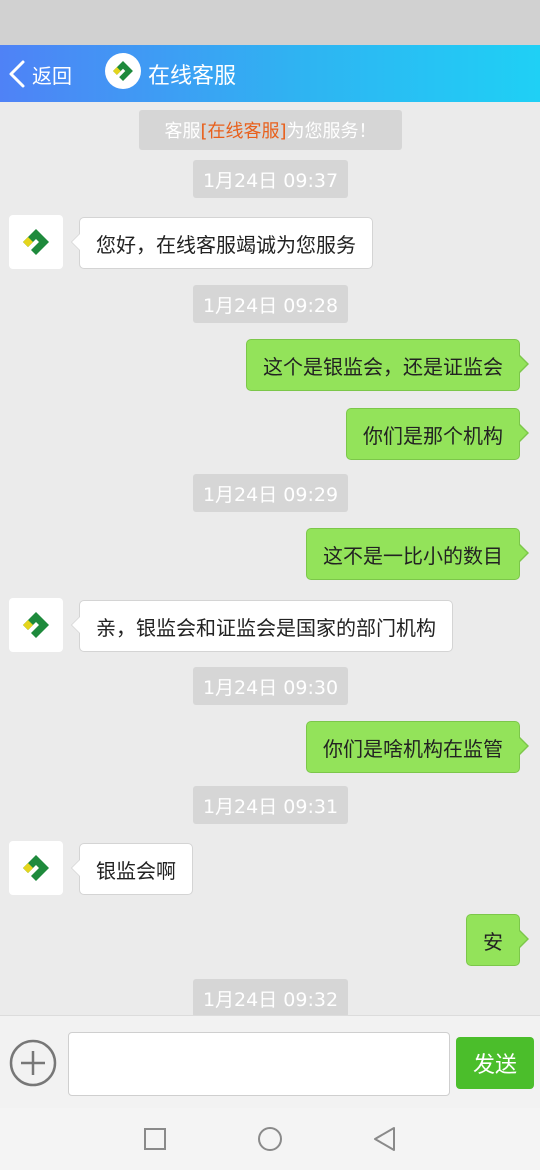  What do you see at coordinates (182, 131) in the screenshot?
I see `notice-prefix: 客服` at bounding box center [182, 131].